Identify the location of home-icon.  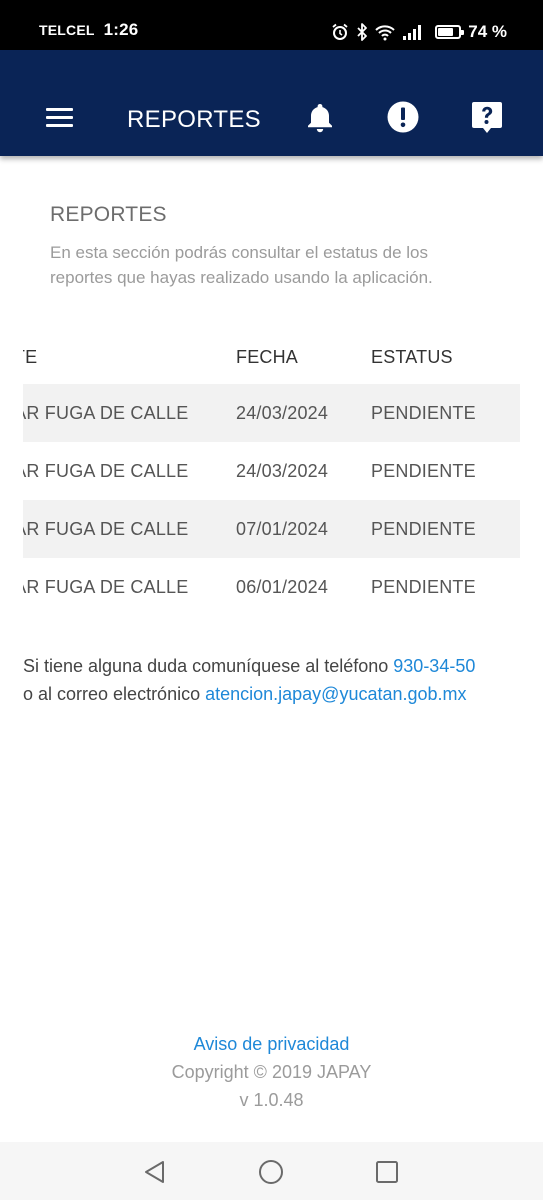
(271, 1172).